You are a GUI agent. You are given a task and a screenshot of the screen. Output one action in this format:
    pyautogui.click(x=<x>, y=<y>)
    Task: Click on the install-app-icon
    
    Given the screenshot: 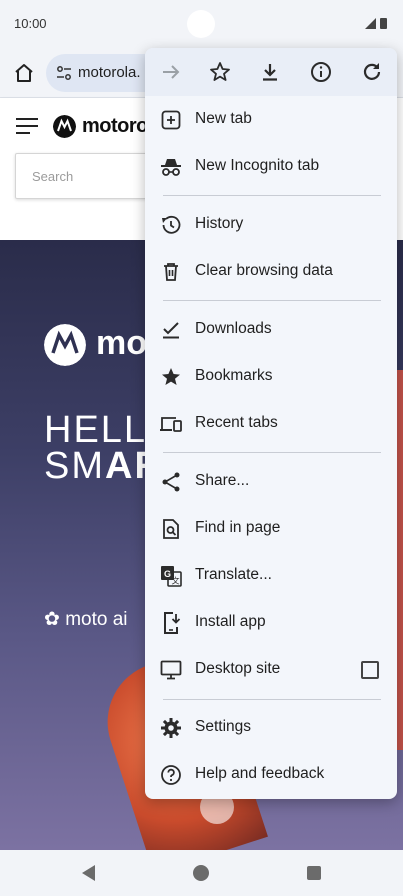 What is the action you would take?
    pyautogui.click(x=172, y=623)
    